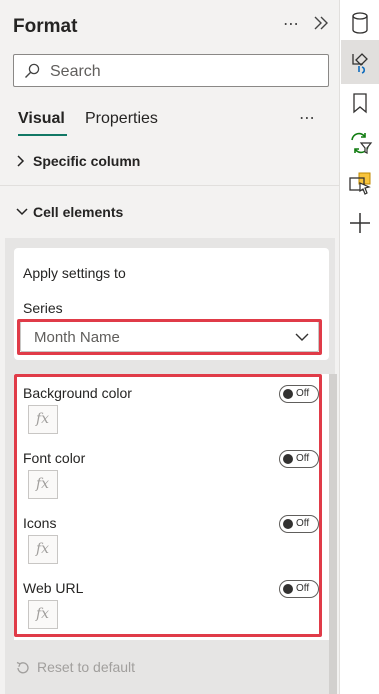 The image size is (379, 694). I want to click on reset-label: Reset to default, so click(86, 667).